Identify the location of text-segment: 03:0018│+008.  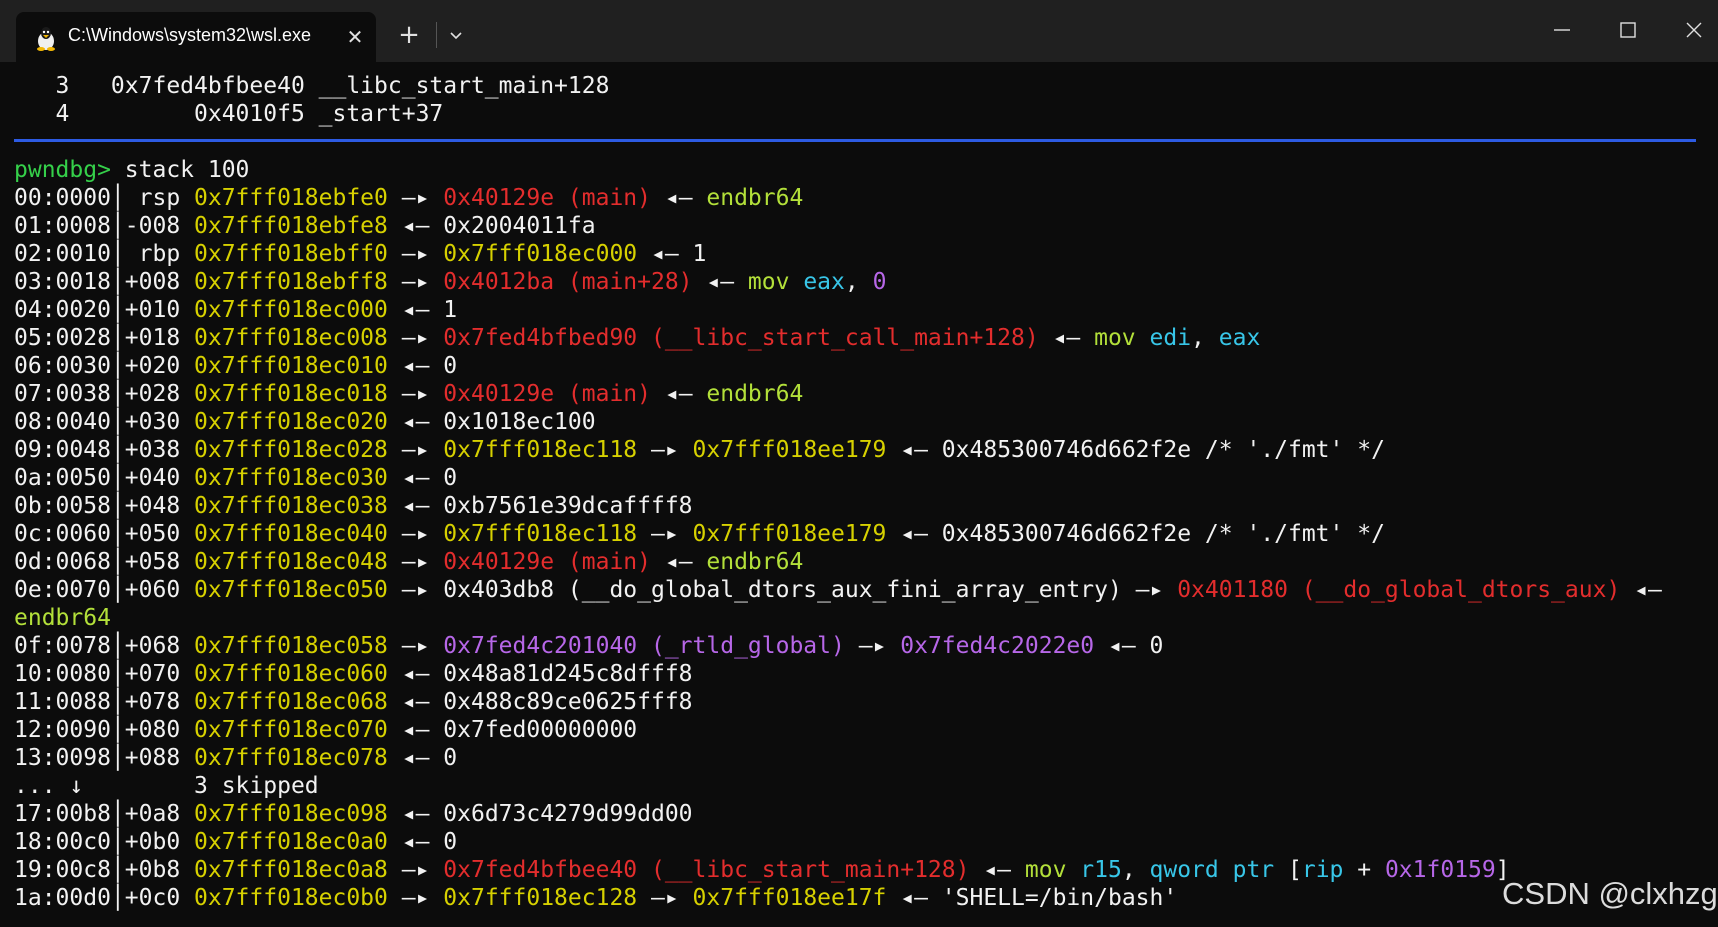
(104, 282).